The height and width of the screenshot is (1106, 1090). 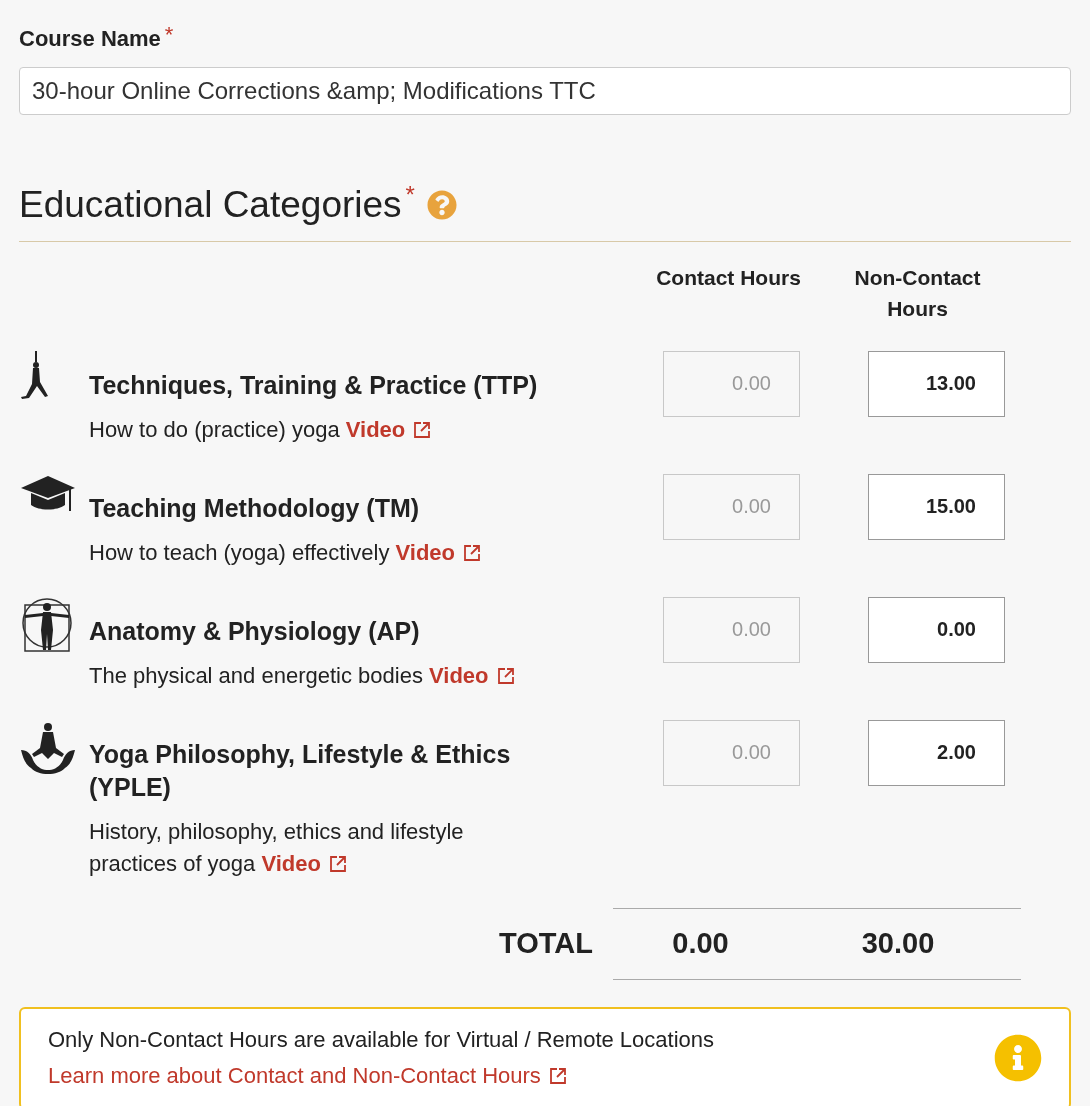 What do you see at coordinates (936, 506) in the screenshot?
I see `hours-field: 15.00` at bounding box center [936, 506].